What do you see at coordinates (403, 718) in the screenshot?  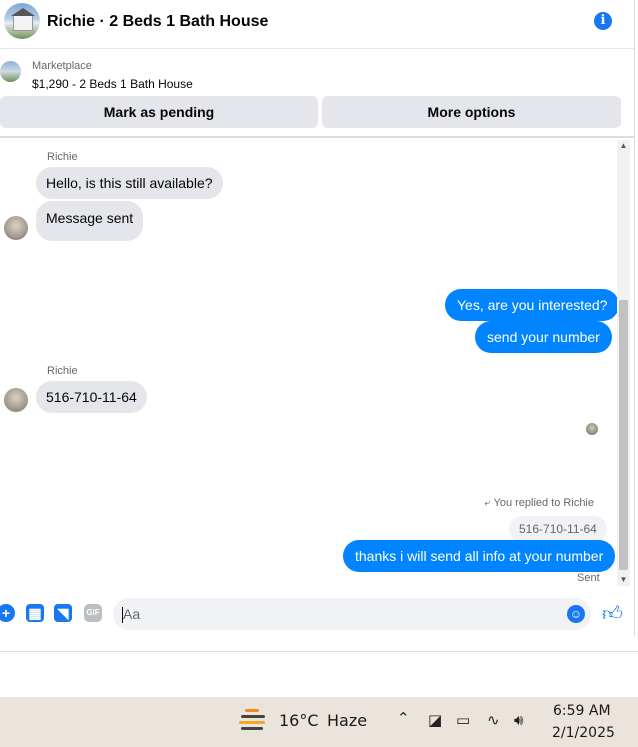 I see `chevron-up-icon: ⌃` at bounding box center [403, 718].